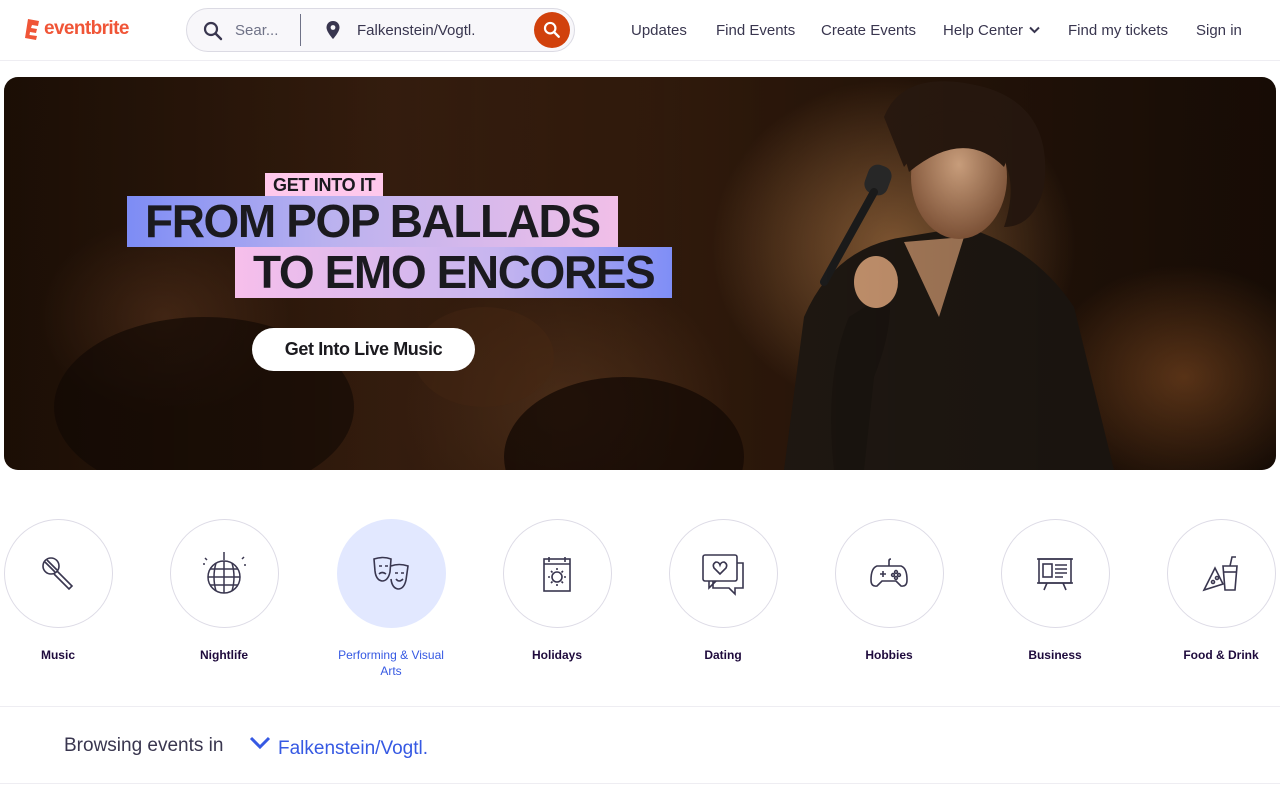 This screenshot has width=1280, height=800. Describe the element at coordinates (1219, 30) in the screenshot. I see `nav-sign-in: Sign in` at that location.